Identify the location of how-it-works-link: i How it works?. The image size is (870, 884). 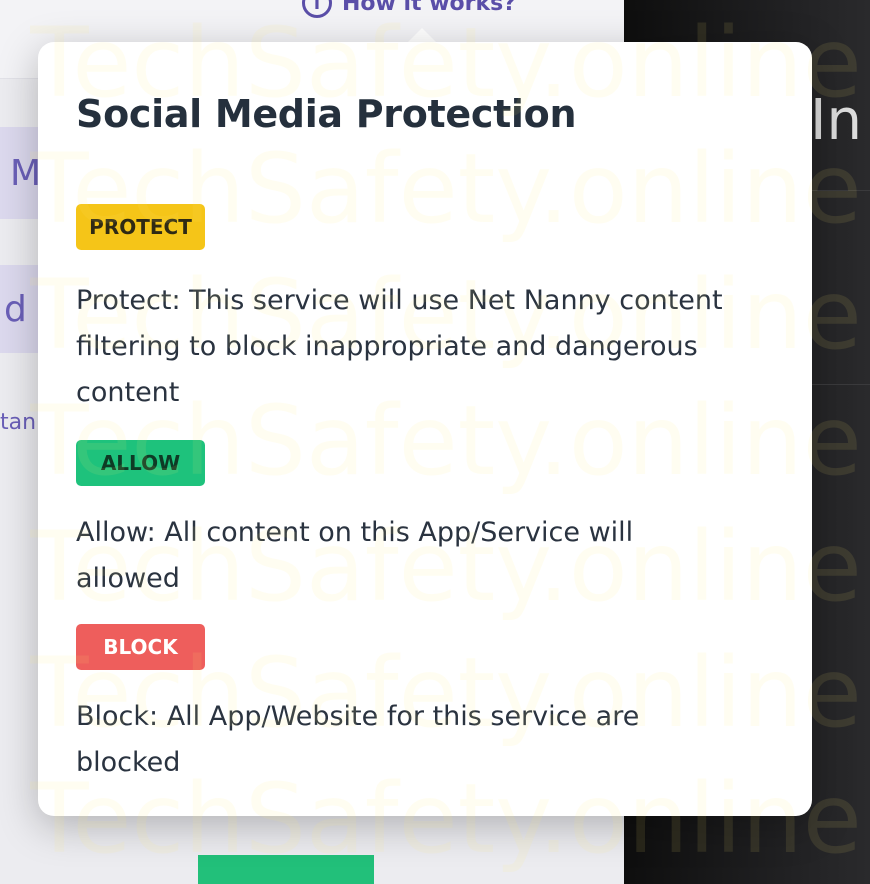
(409, 9).